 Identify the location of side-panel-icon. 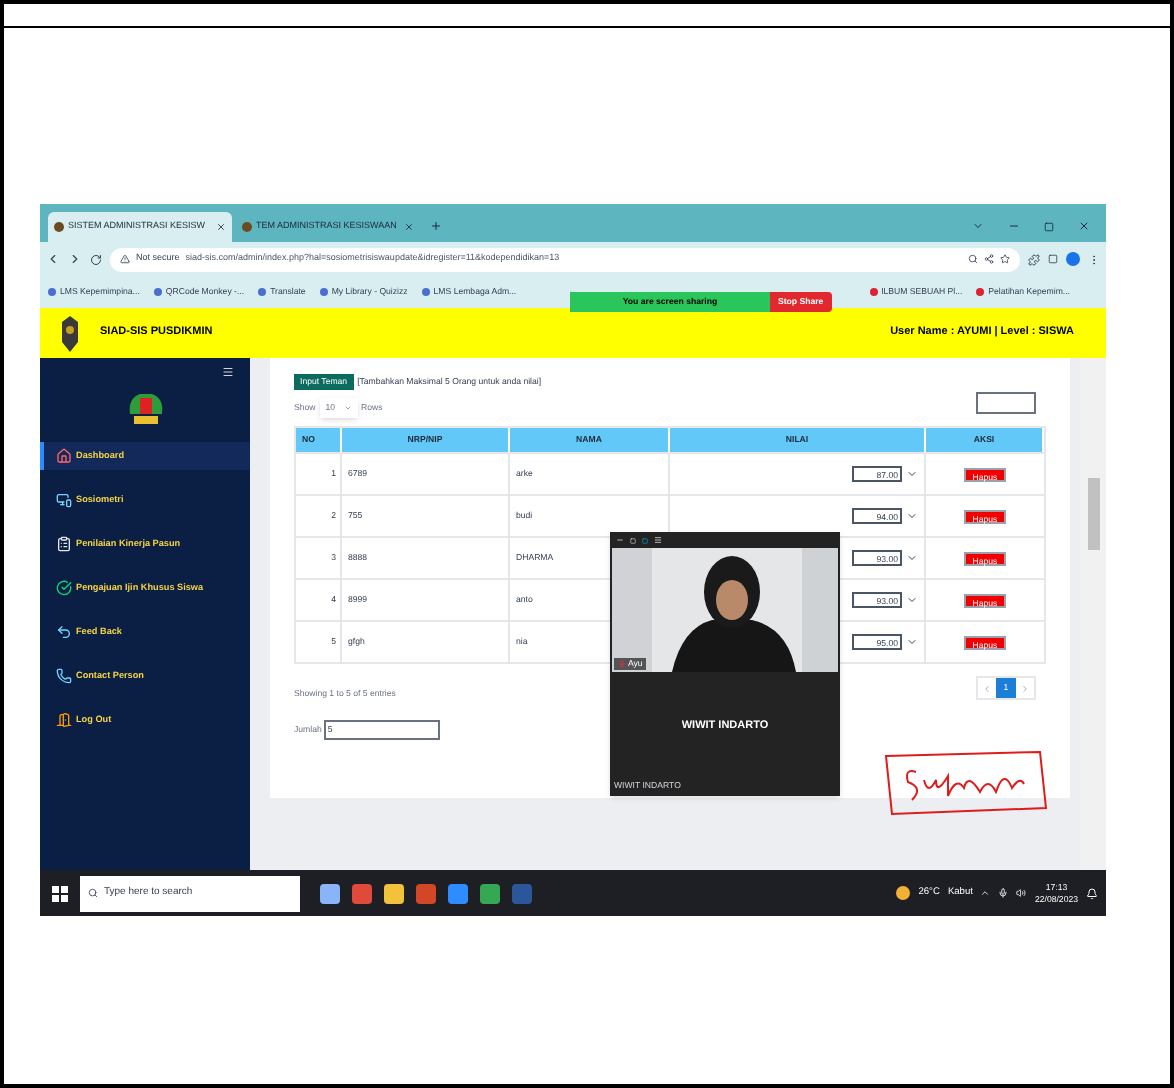
(1053, 259).